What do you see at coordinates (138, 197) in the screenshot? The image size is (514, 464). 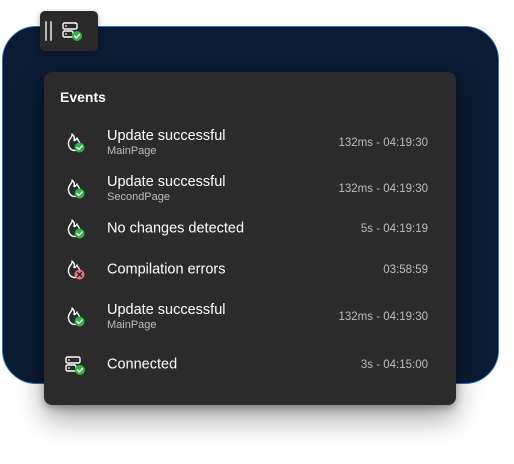 I see `event-subtitle: SecondPage` at bounding box center [138, 197].